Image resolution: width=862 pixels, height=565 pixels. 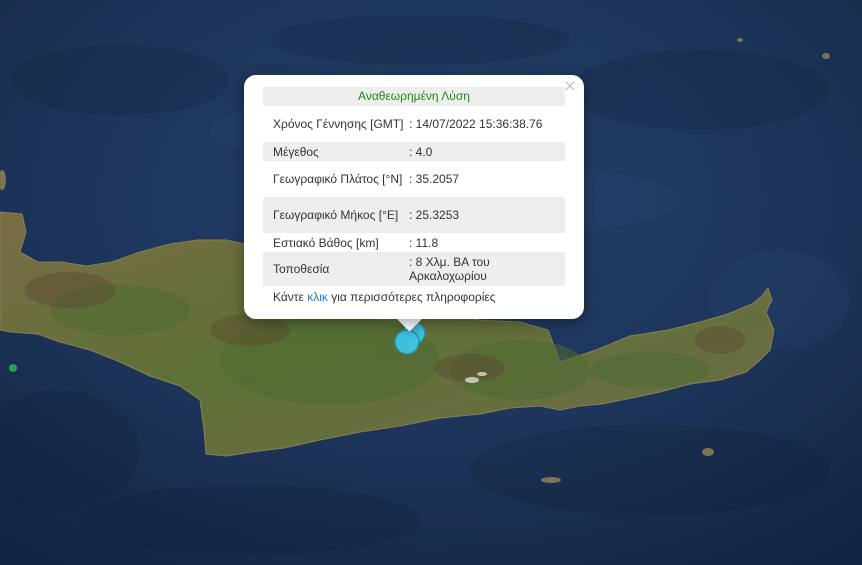 What do you see at coordinates (449, 269) in the screenshot?
I see `row-value: : 8 Χλμ. ΒΑ του Αρκαλοχωρίου` at bounding box center [449, 269].